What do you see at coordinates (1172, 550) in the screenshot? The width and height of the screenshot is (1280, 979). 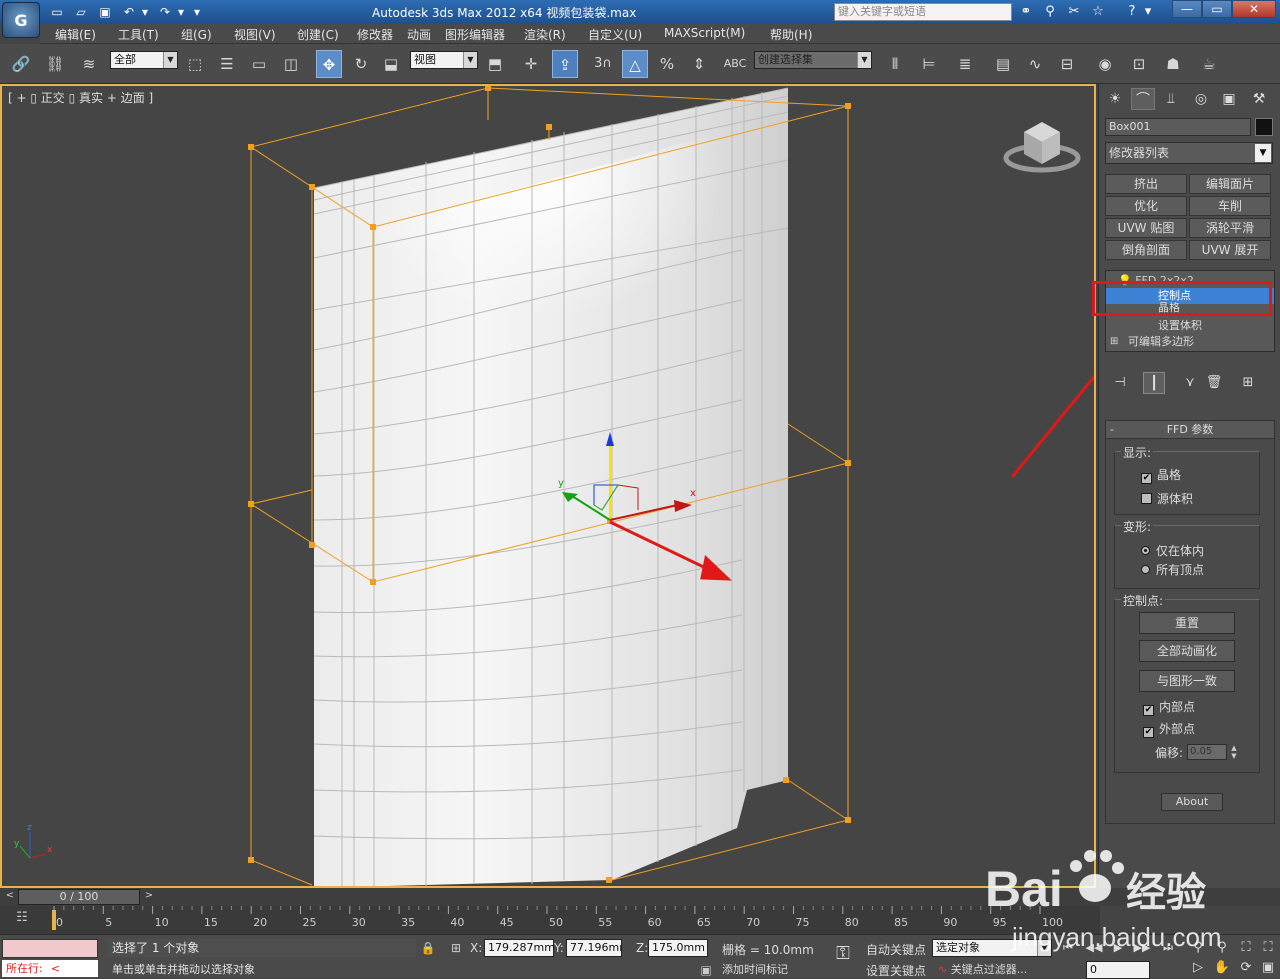 I see `only-in-volume-radio: 仅在体内` at bounding box center [1172, 550].